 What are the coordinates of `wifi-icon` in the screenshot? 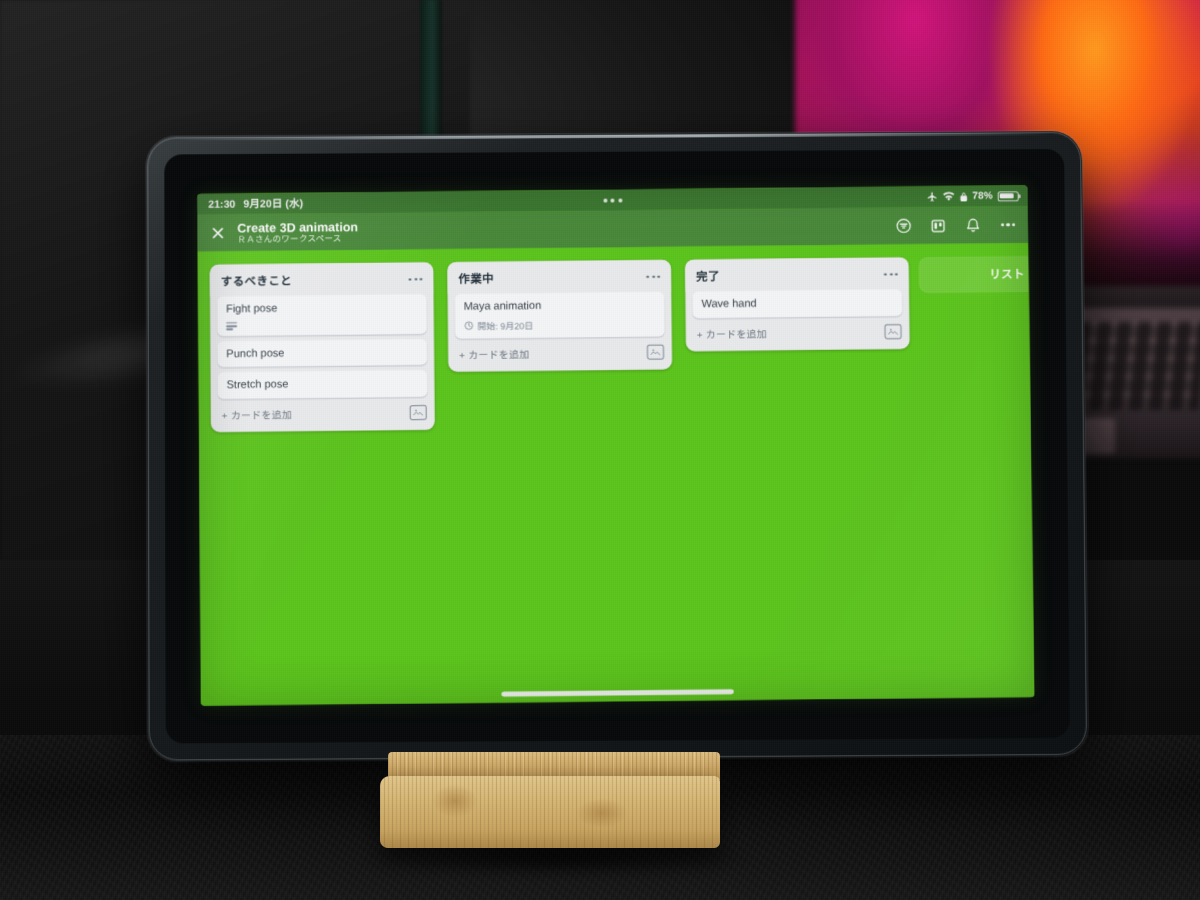 It's located at (948, 196).